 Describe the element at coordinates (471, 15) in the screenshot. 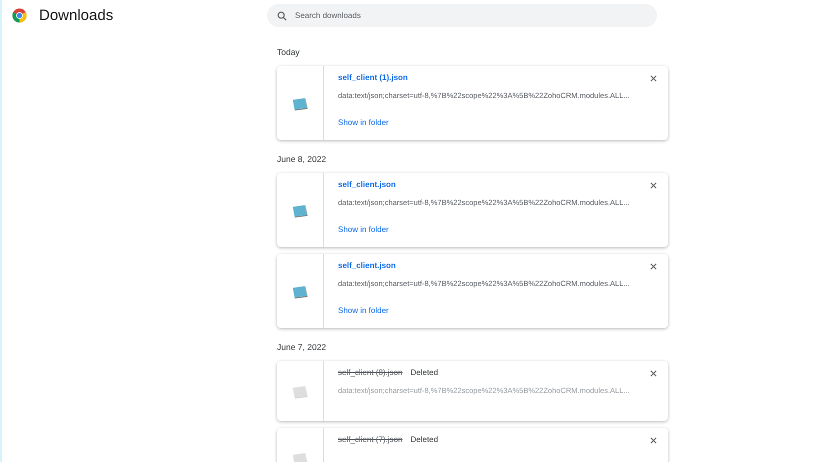

I see `search-input: Search downloads` at that location.